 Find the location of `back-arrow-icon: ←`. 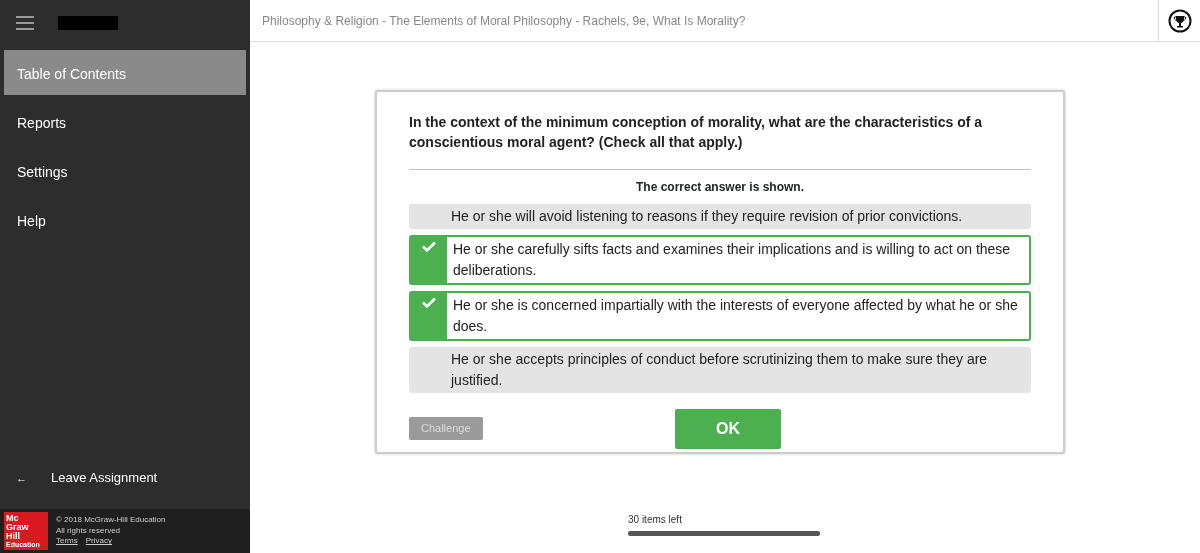

back-arrow-icon: ← is located at coordinates (21, 478).